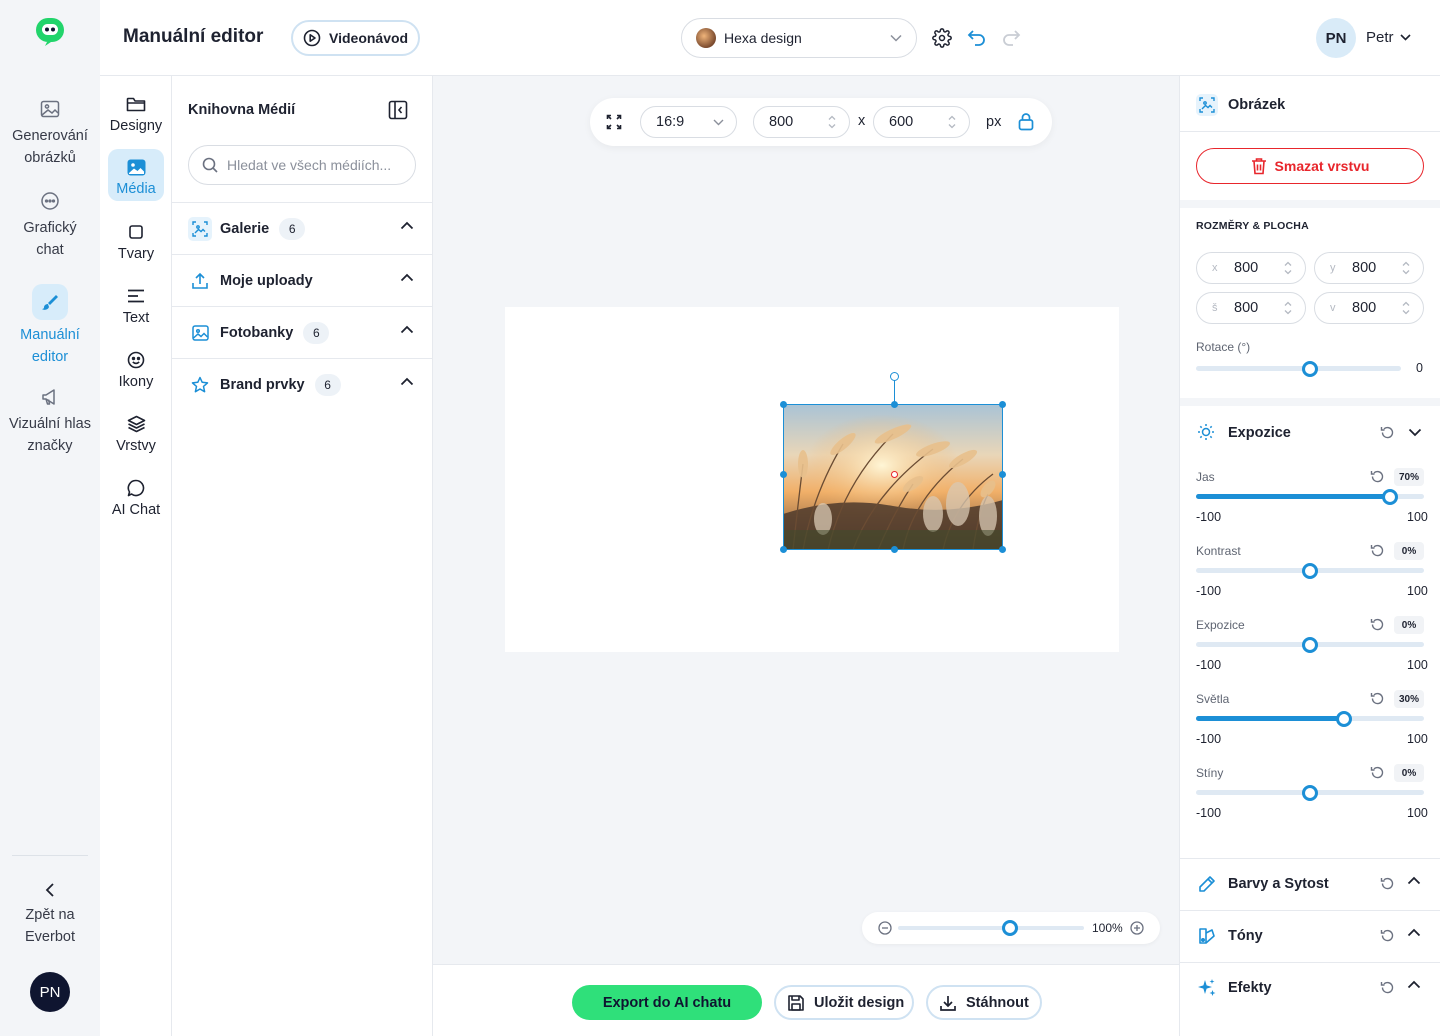 This screenshot has width=1440, height=1036. Describe the element at coordinates (894, 376) in the screenshot. I see `rotate-handle` at that location.